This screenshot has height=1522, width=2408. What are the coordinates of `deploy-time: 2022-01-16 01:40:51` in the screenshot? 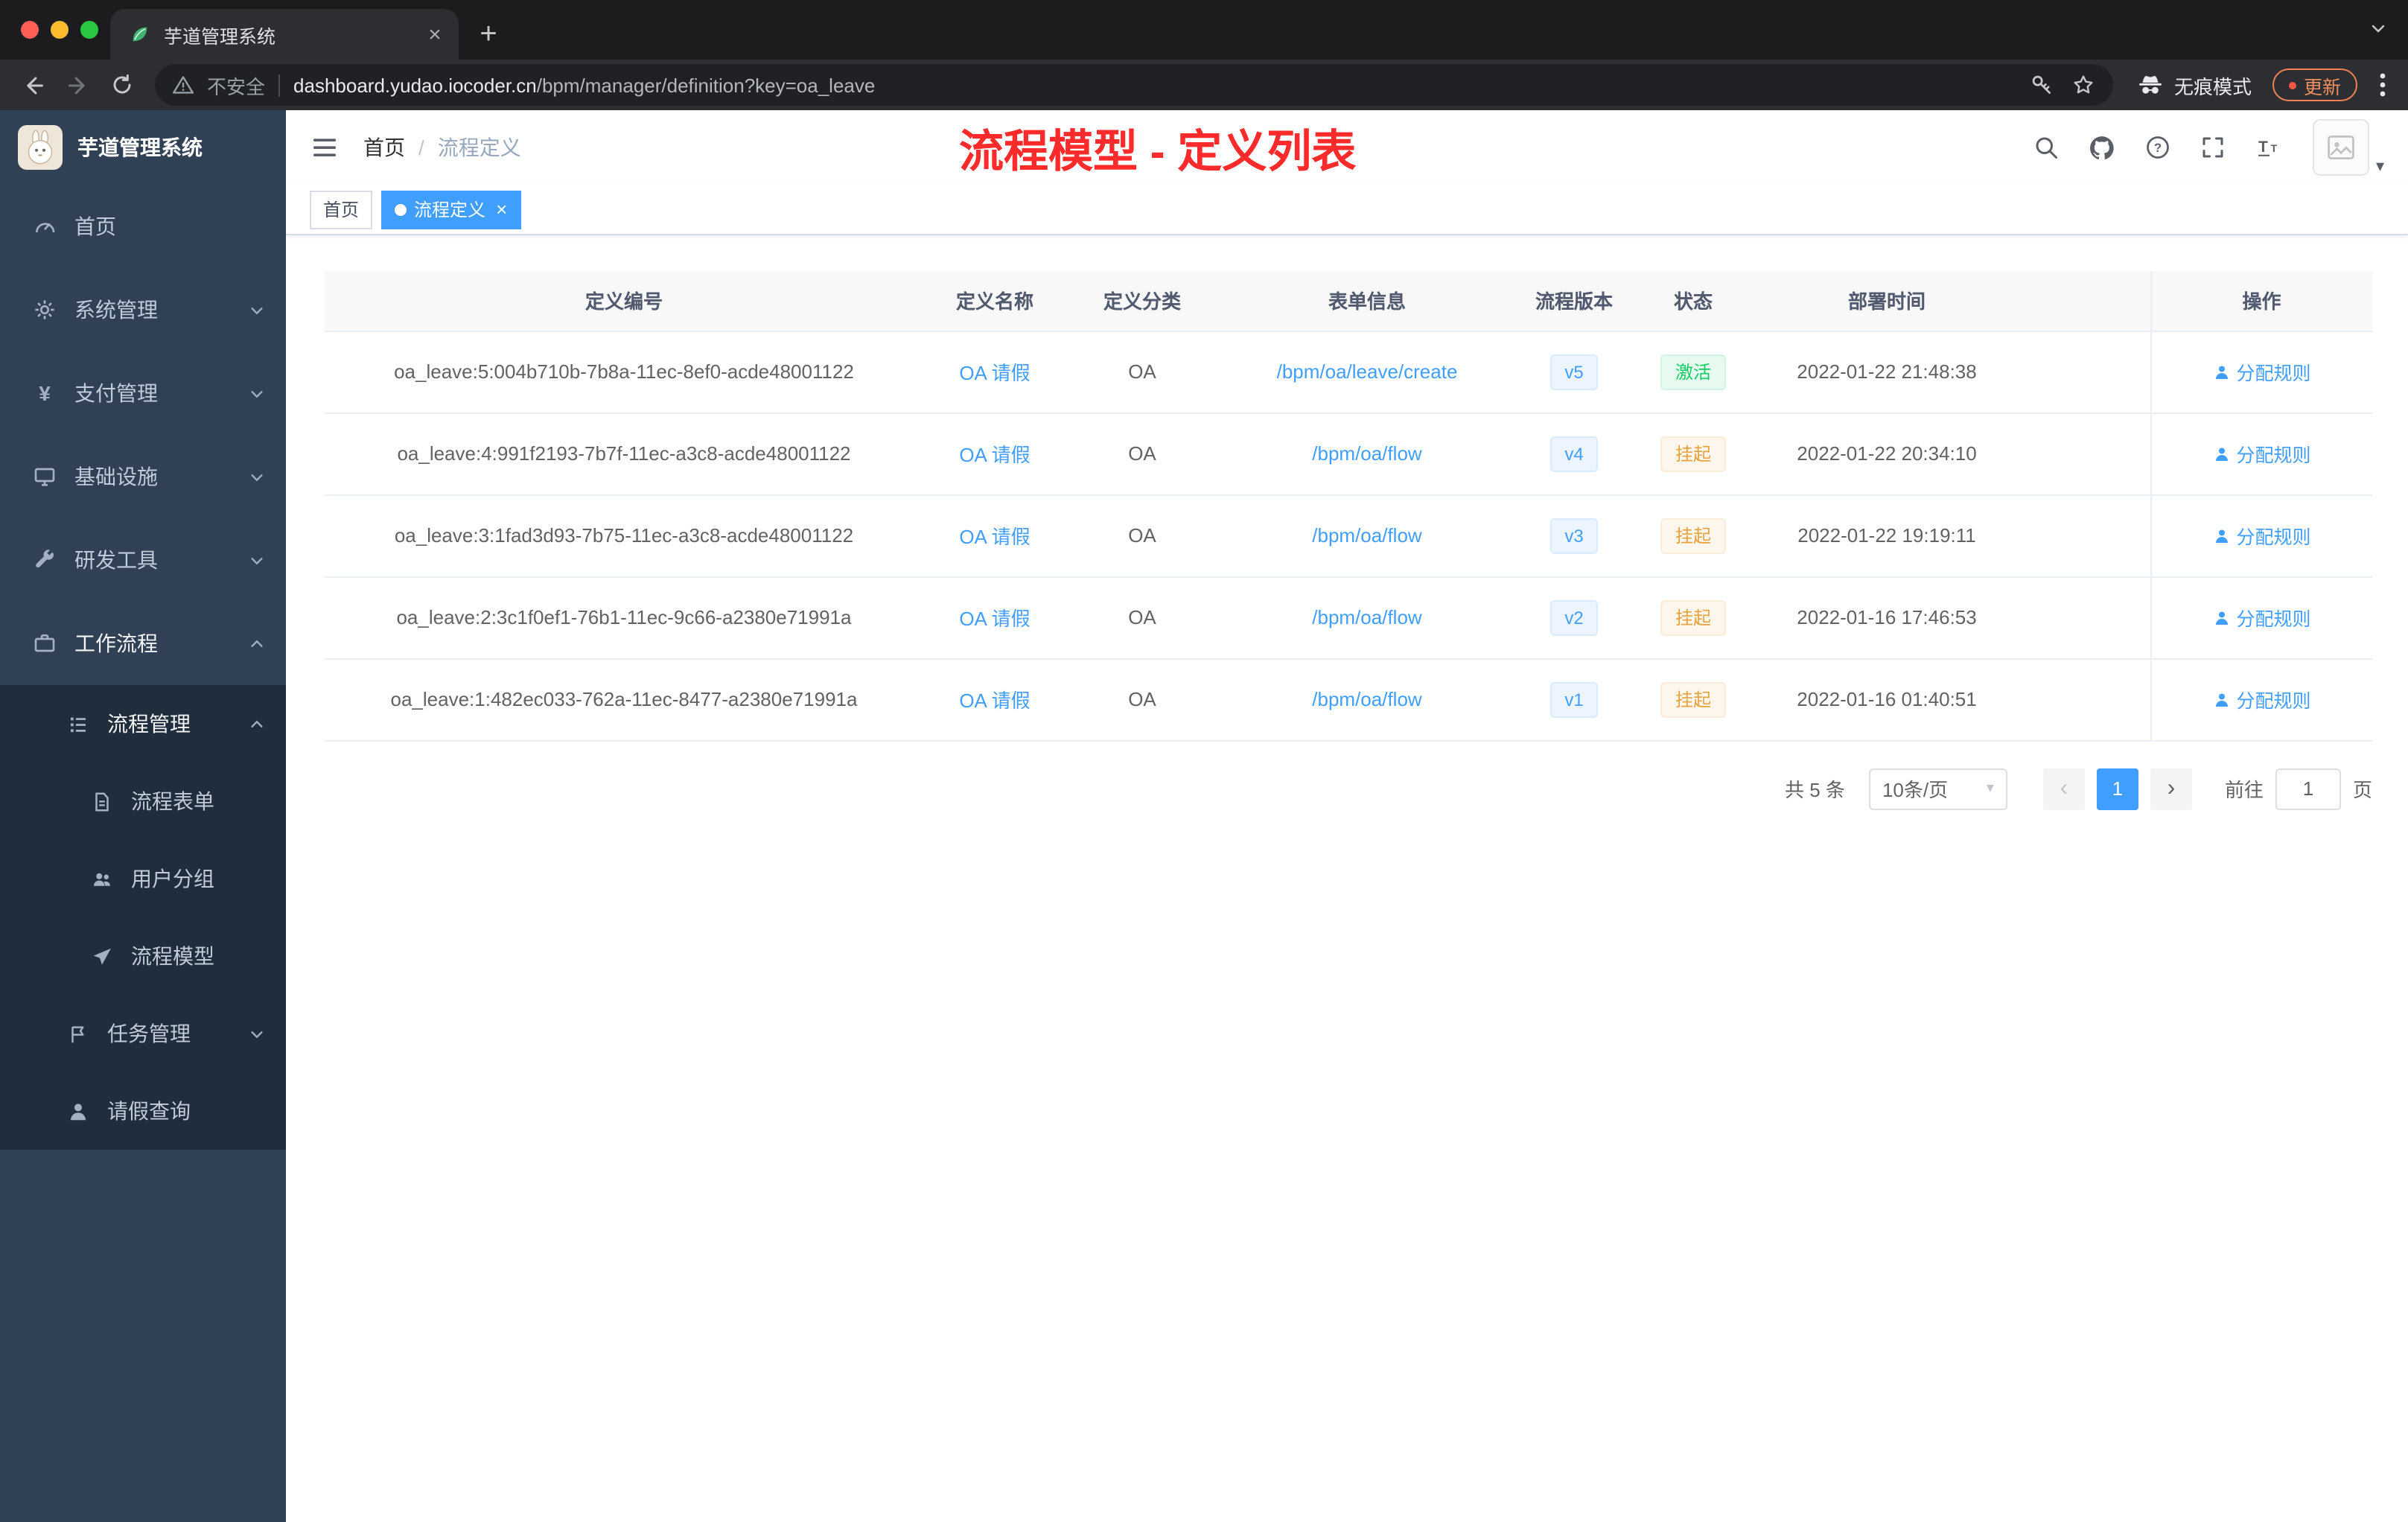 It's located at (1886, 699).